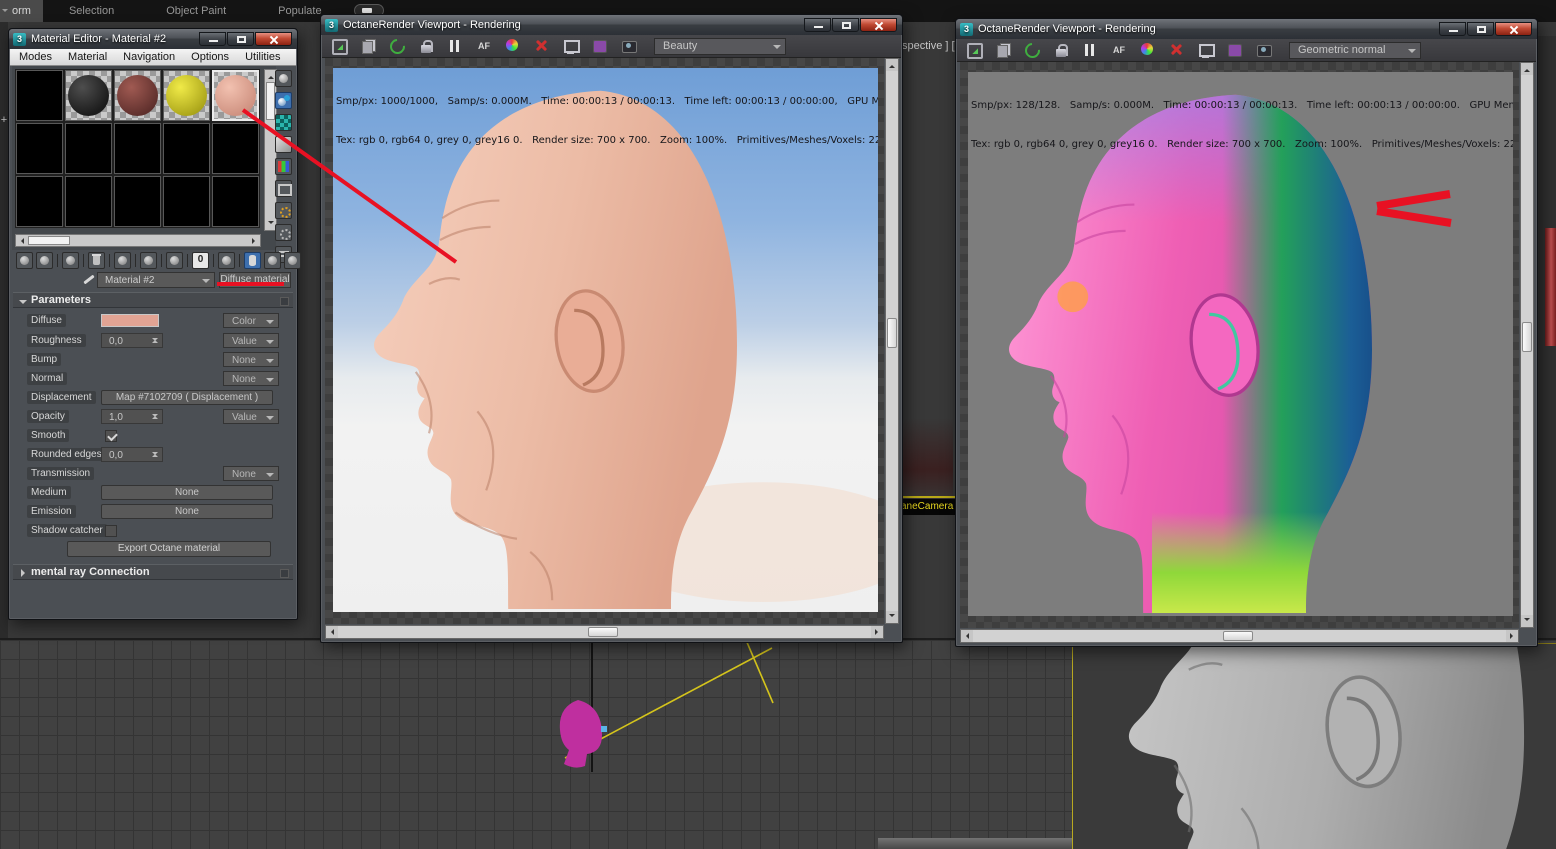 The height and width of the screenshot is (849, 1556). I want to click on fit-to-window-icon, so click(1206, 50).